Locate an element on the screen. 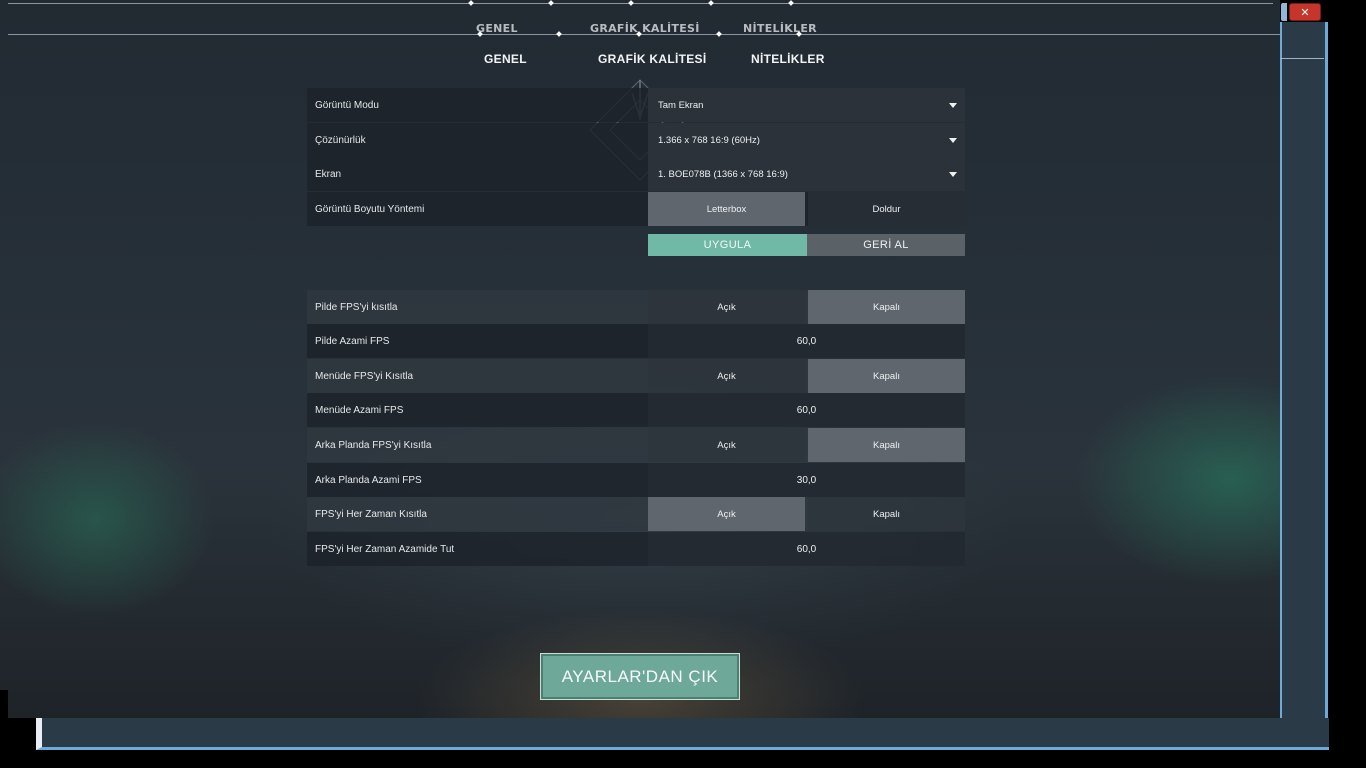 This screenshot has width=1366, height=768. always-fps-limit-label: FPS'yi Her Zaman Kısıtla is located at coordinates (371, 514).